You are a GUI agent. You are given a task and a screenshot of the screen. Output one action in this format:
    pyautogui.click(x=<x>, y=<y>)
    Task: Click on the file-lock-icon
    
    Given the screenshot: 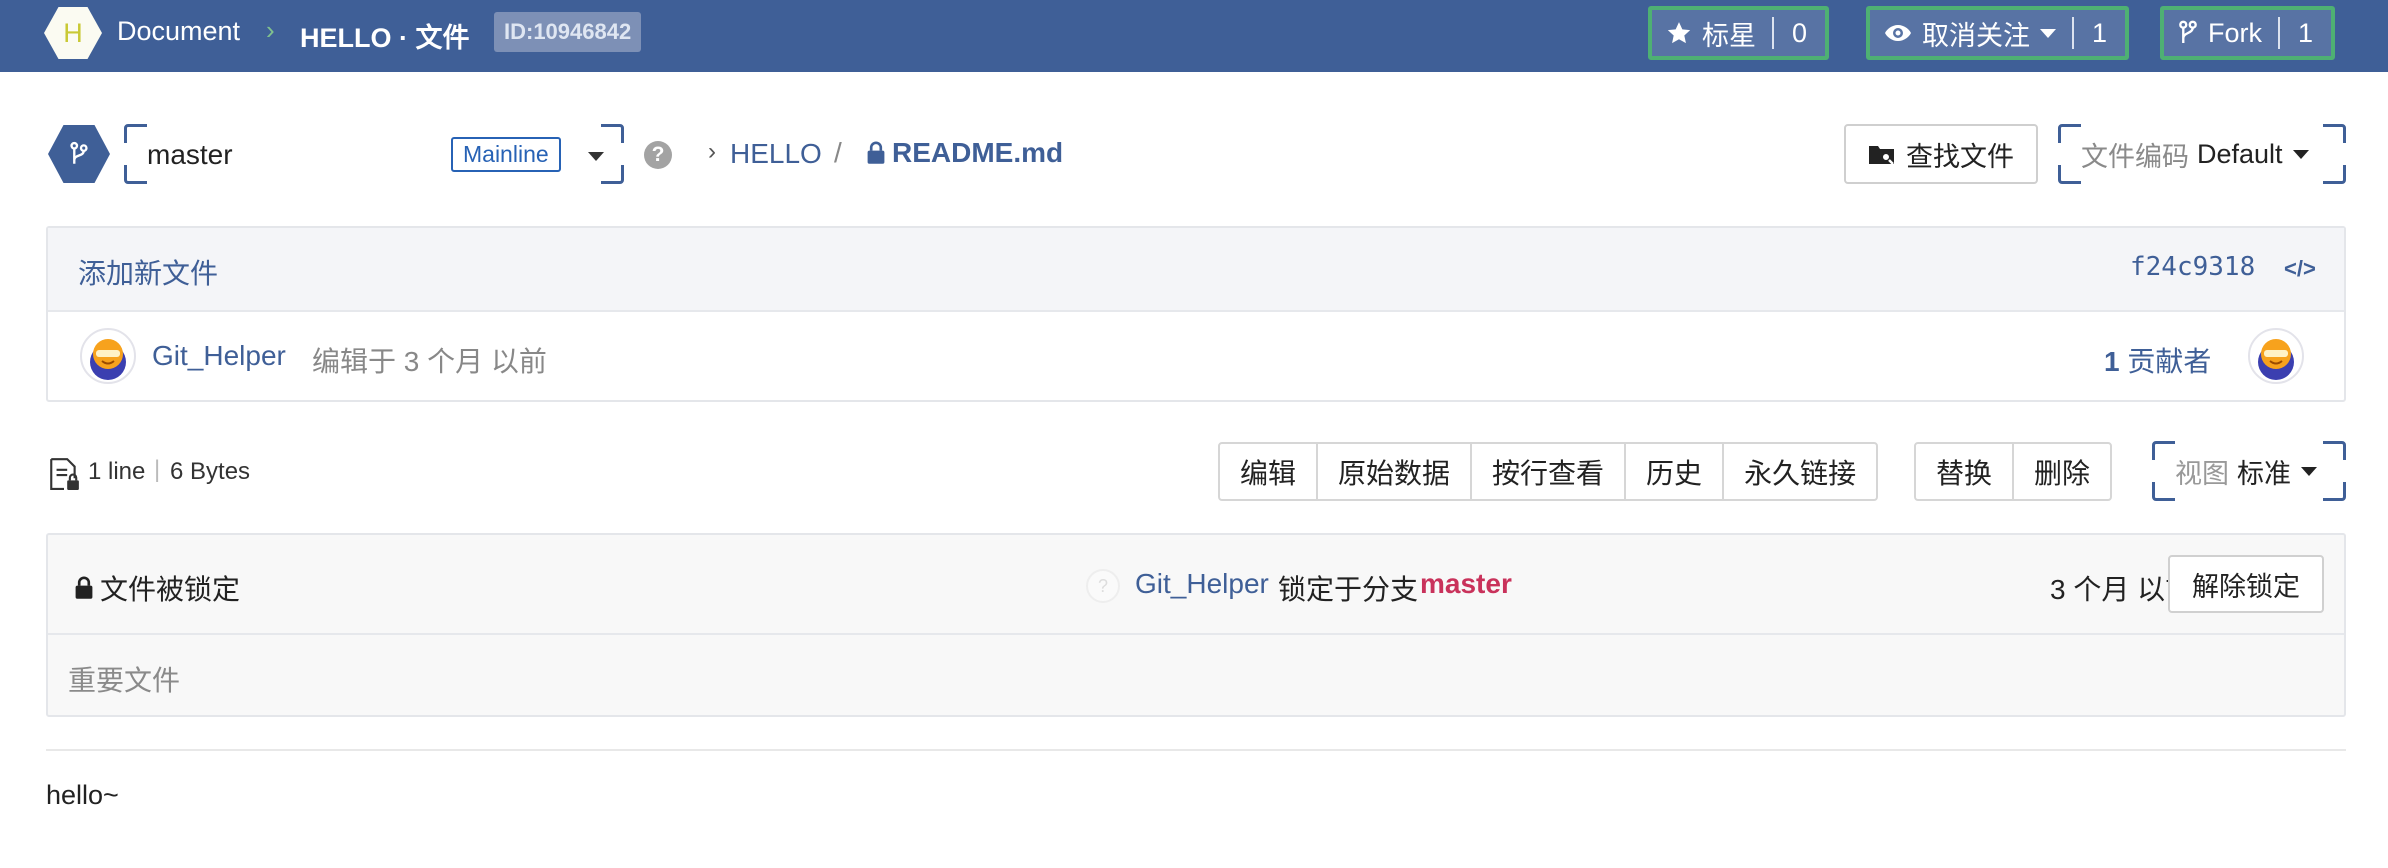 What is the action you would take?
    pyautogui.click(x=64, y=476)
    